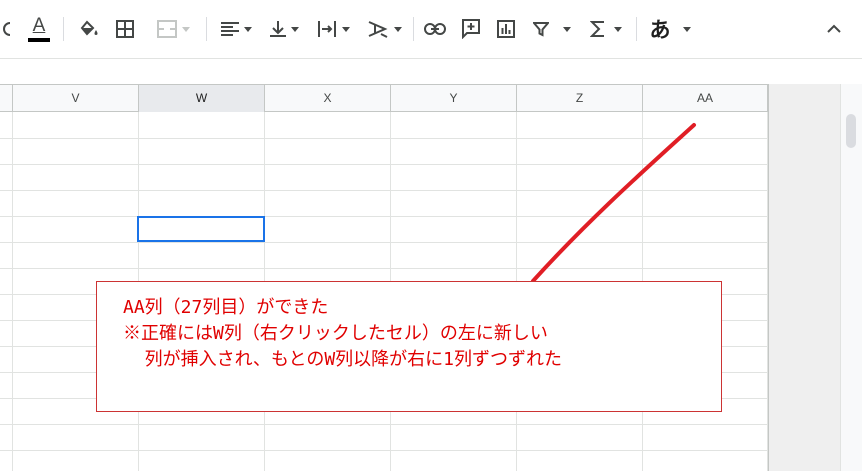  I want to click on insert-link-button, so click(435, 29).